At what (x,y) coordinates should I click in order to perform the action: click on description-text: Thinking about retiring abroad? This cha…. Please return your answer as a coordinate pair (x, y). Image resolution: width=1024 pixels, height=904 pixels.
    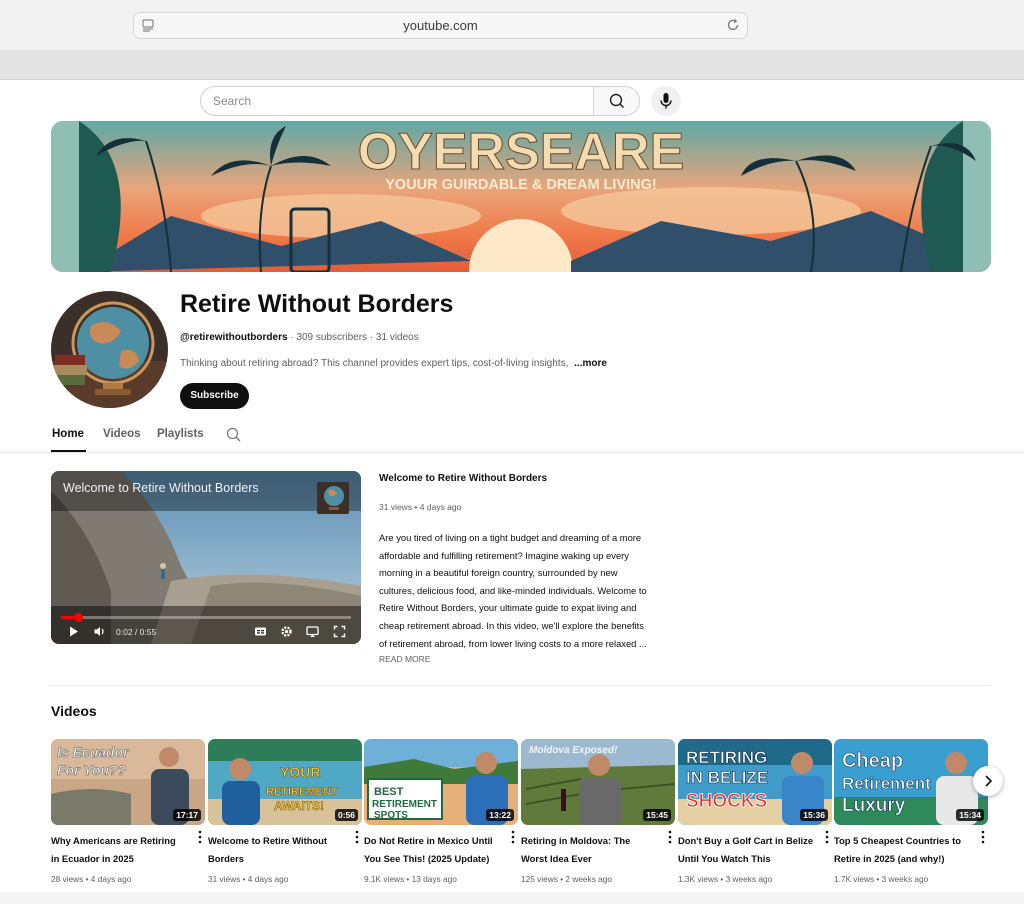
    Looking at the image, I should click on (376, 363).